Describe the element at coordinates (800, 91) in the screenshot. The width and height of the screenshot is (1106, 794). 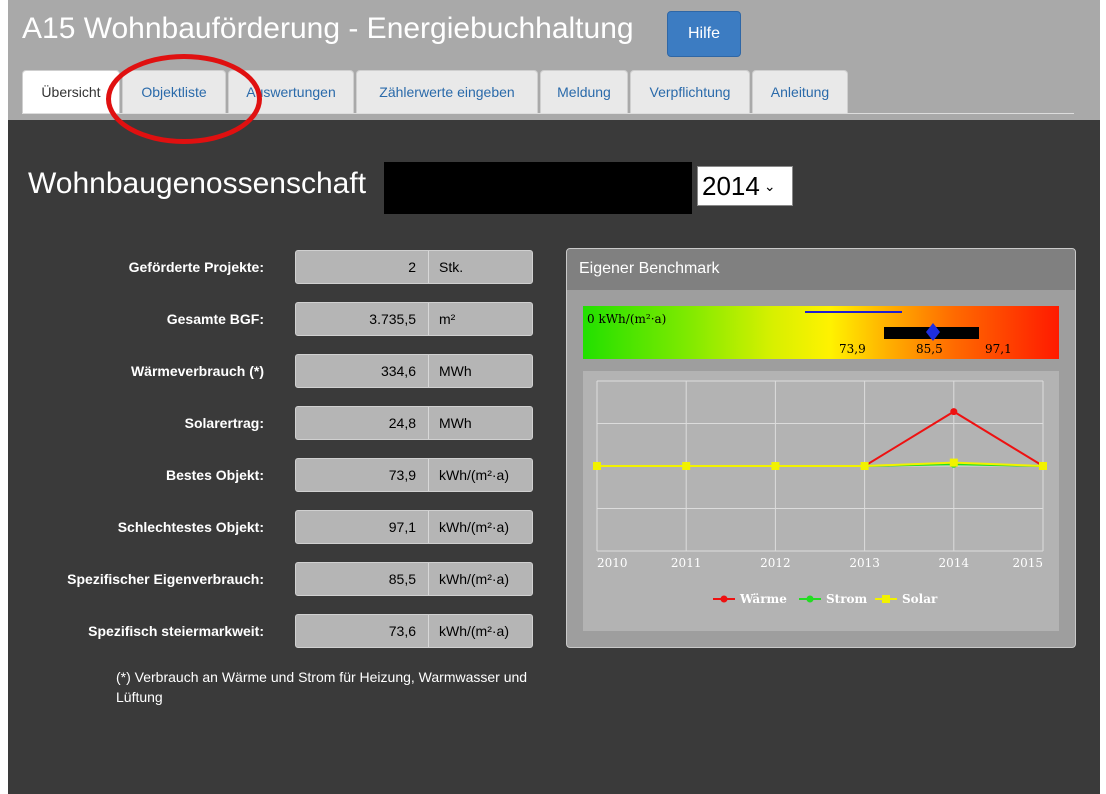
I see `tab-anleitung: Anleitung` at that location.